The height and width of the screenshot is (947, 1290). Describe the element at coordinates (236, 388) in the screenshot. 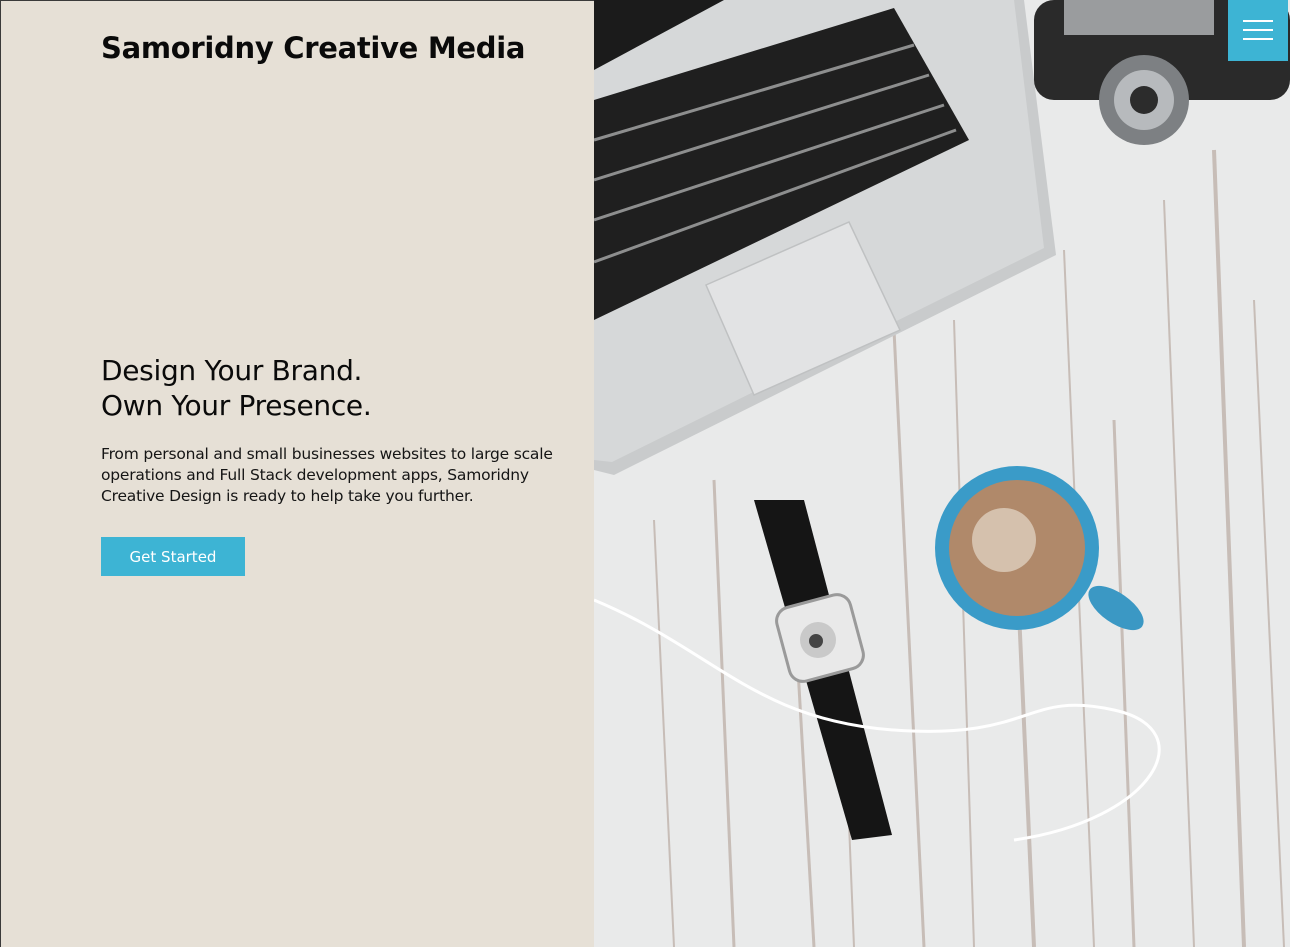

I see `hero-heading: Design Your Brand. Own Your Presence.` at that location.